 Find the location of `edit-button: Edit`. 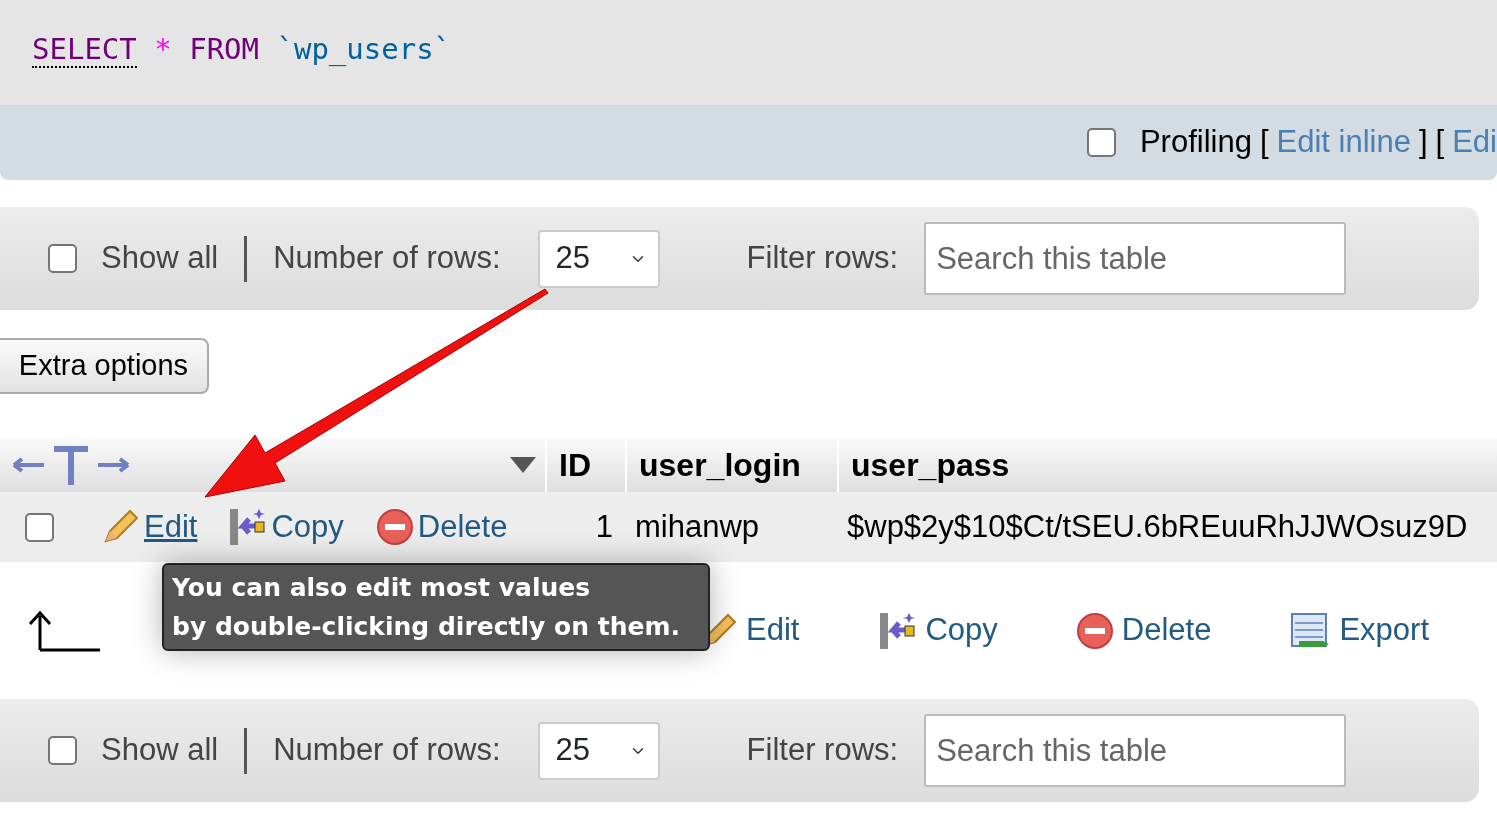

edit-button: Edit is located at coordinates (773, 630).